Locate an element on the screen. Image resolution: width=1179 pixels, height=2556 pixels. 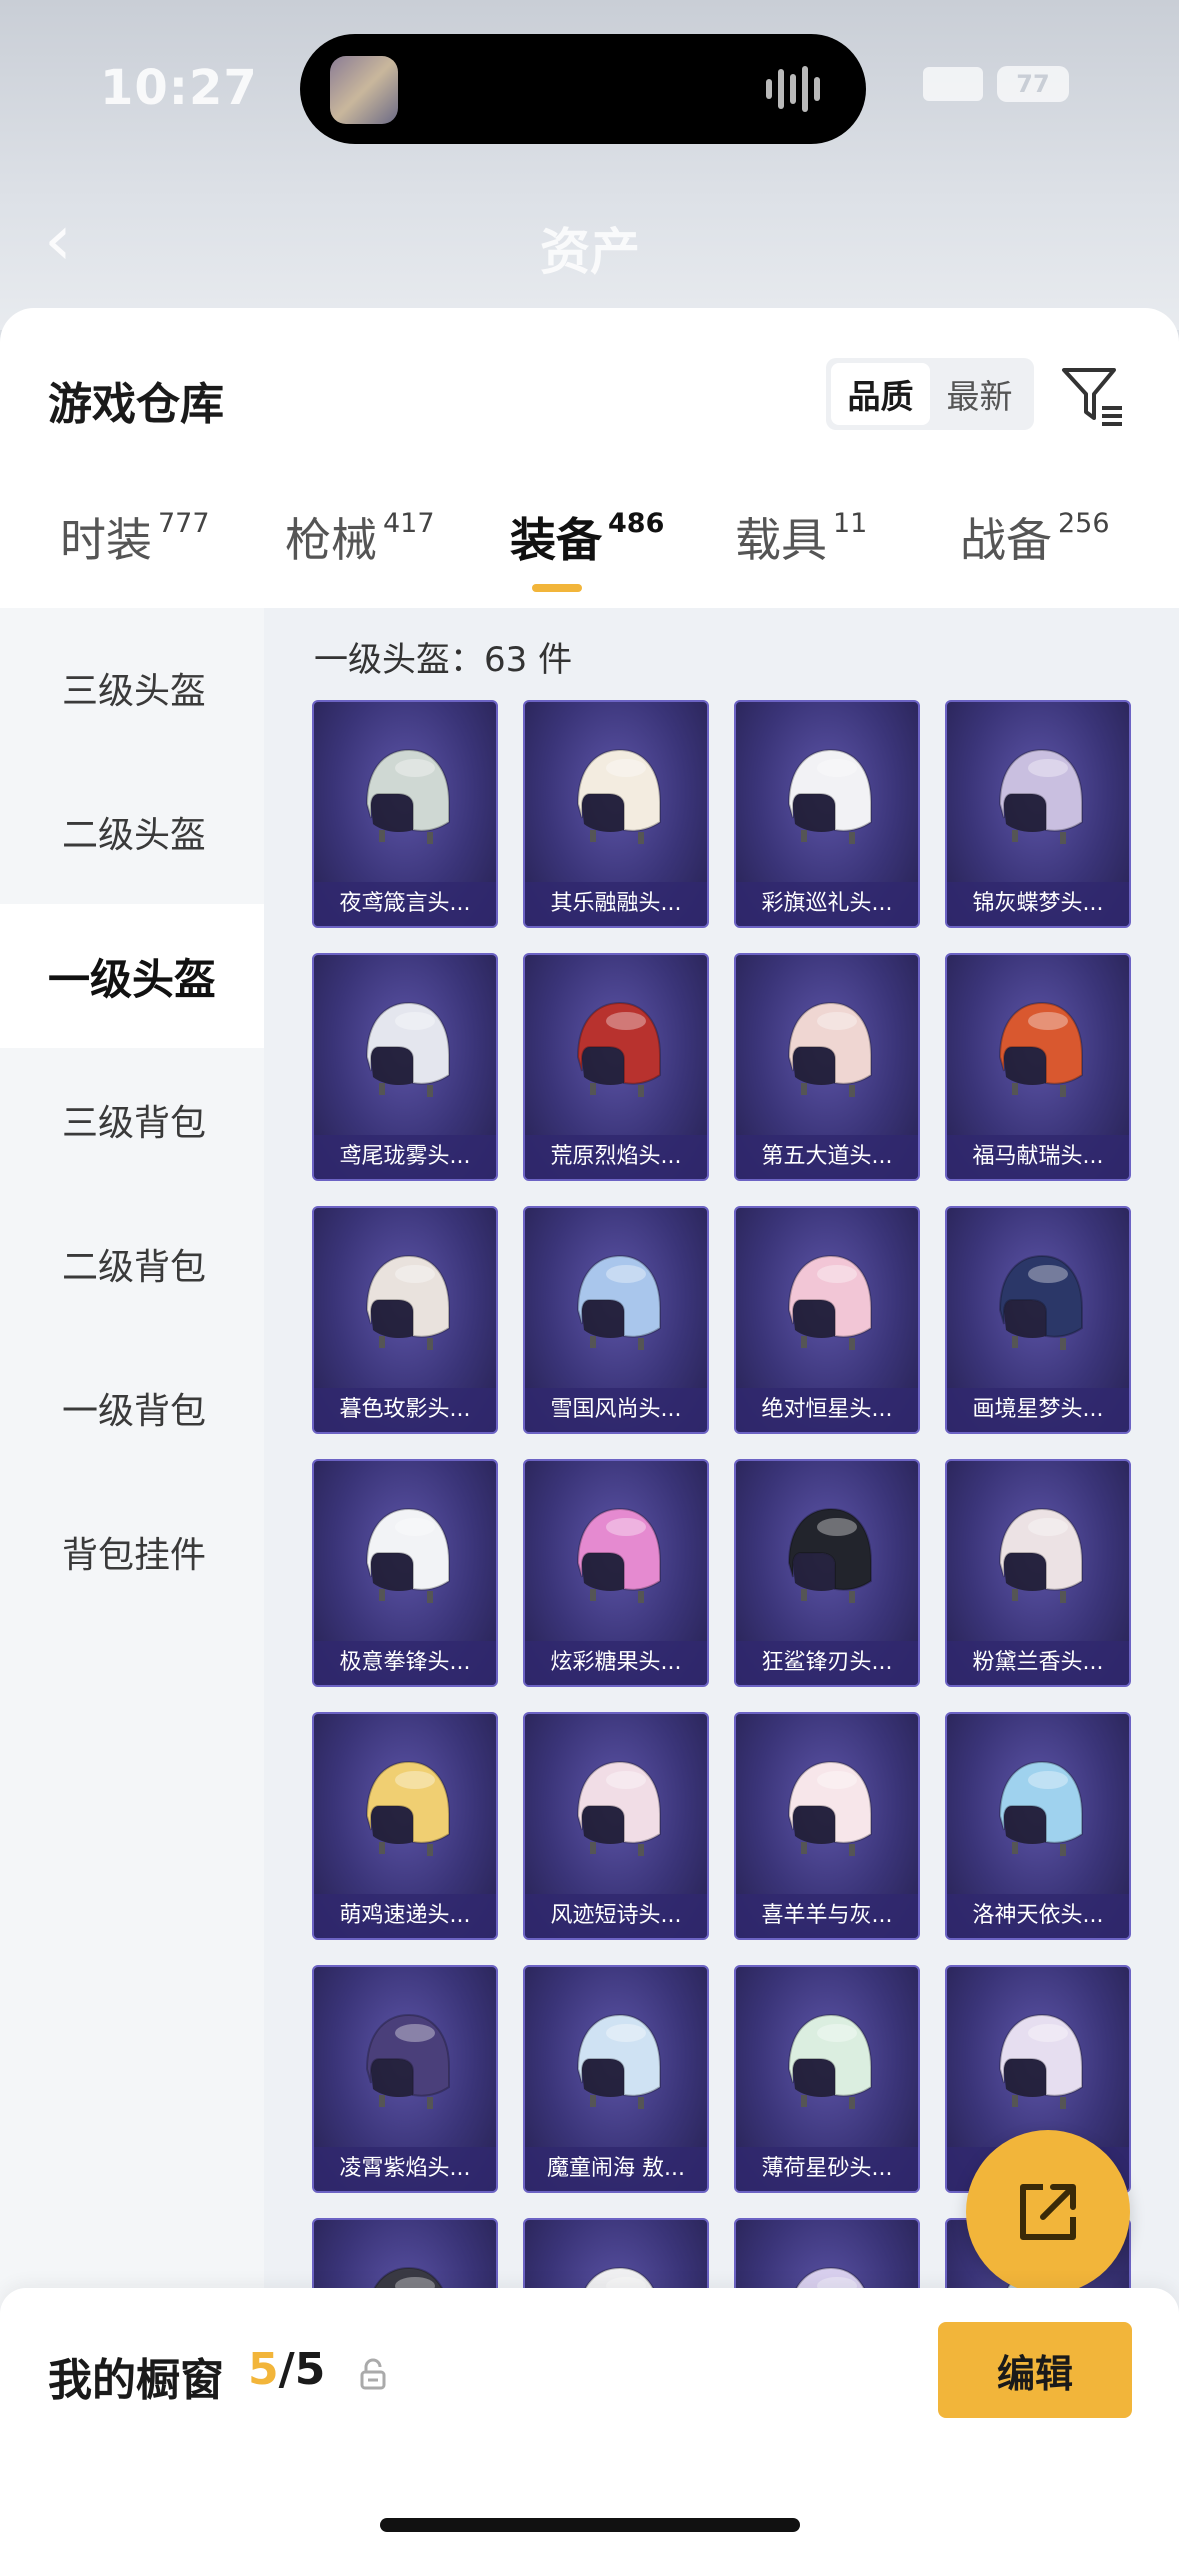
dynamic-island is located at coordinates (583, 89).